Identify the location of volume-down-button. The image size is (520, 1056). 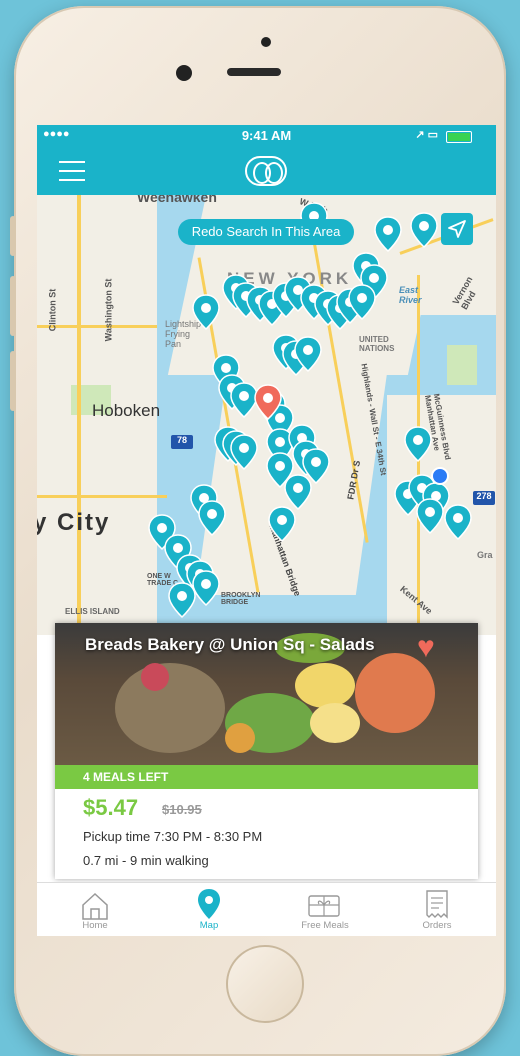
(13, 381).